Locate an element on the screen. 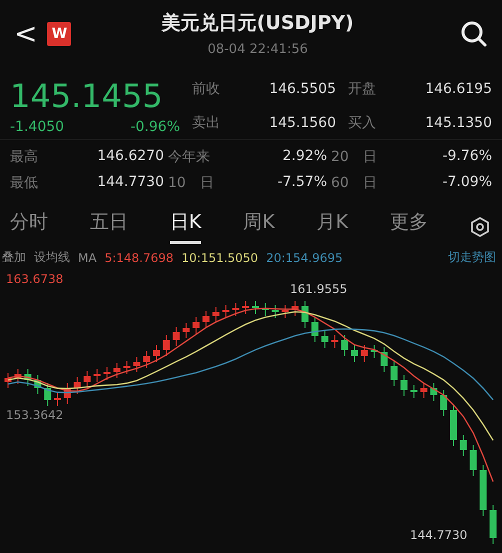 The width and height of the screenshot is (502, 553). stat-value: 146.6195 is located at coordinates (458, 89).